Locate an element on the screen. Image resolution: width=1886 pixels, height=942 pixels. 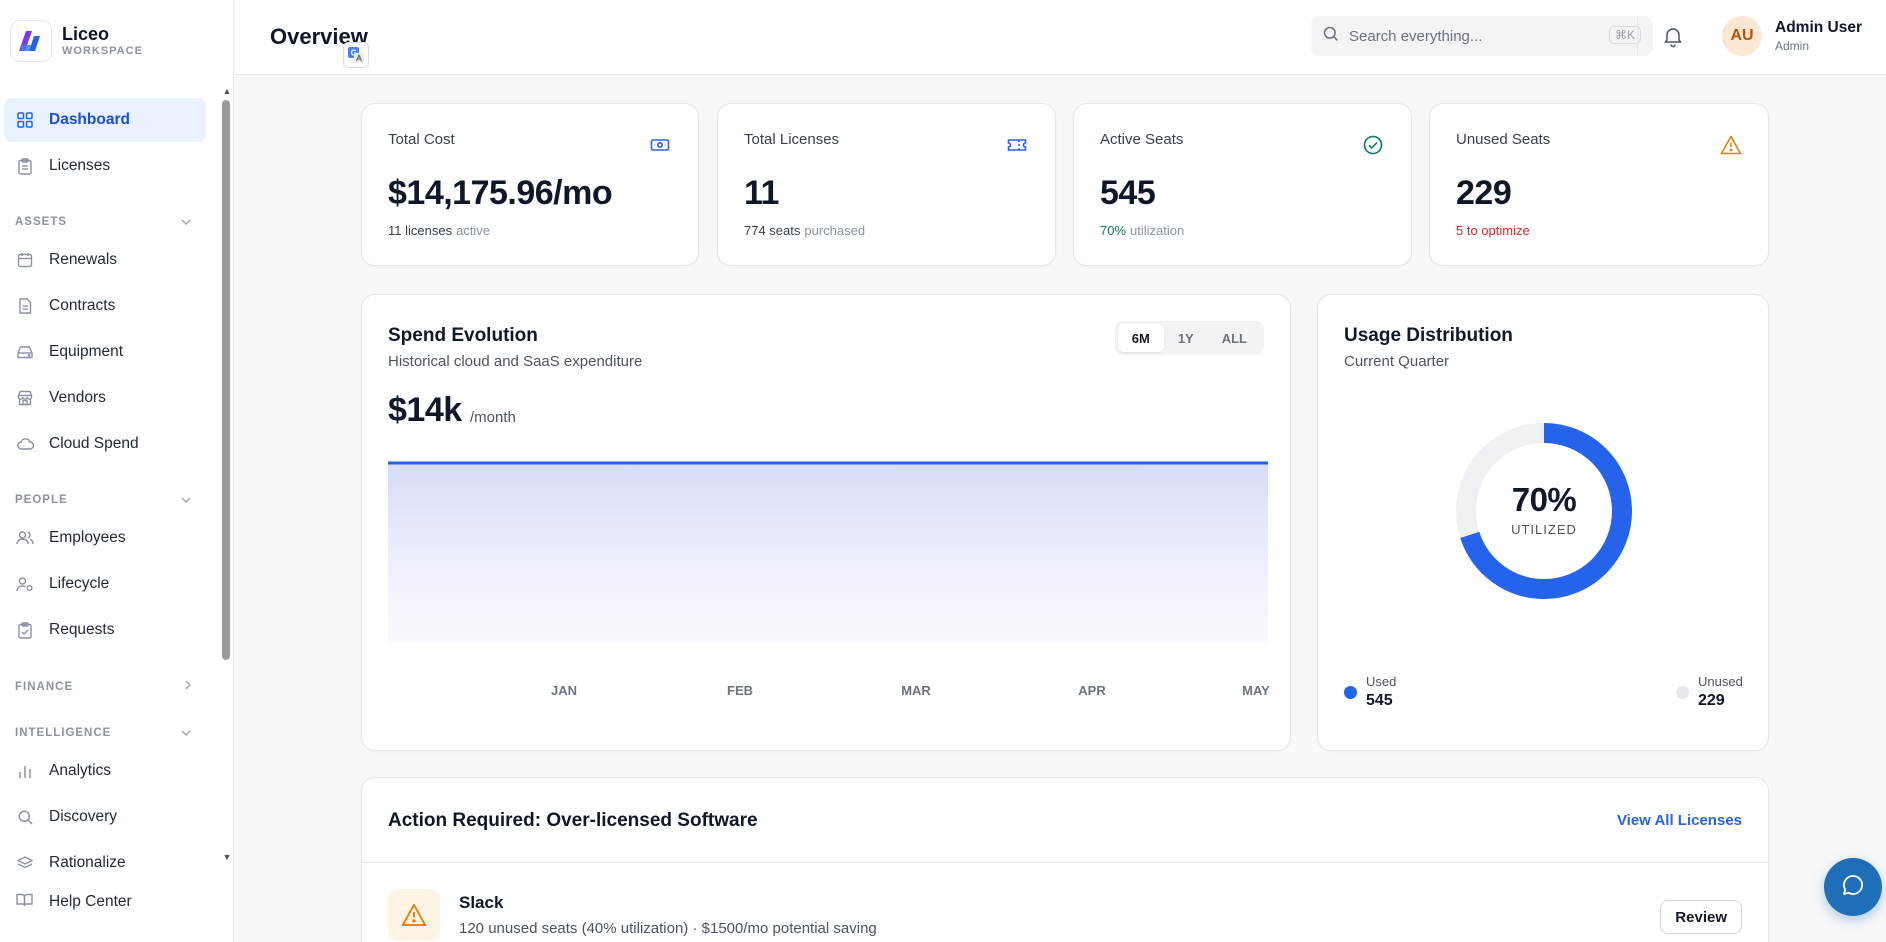
section-label: FINANCE is located at coordinates (44, 686).